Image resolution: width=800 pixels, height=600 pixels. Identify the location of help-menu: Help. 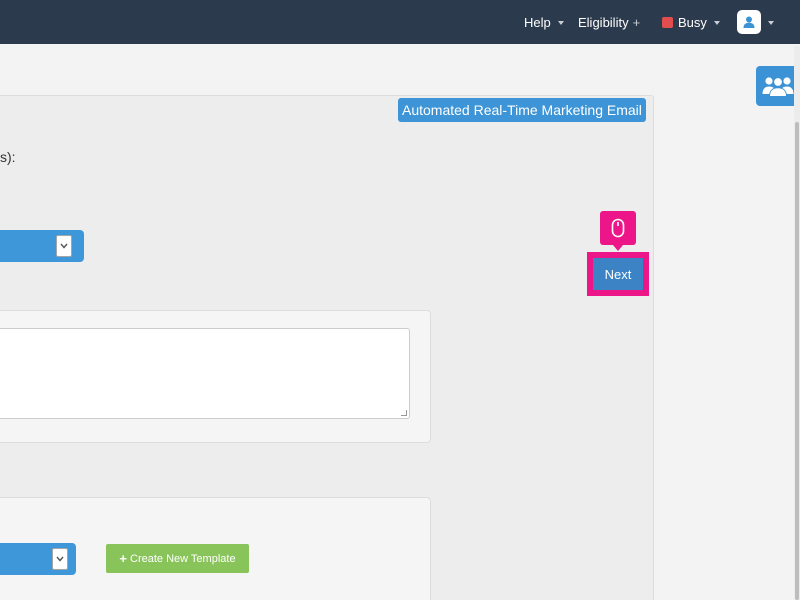
(544, 22).